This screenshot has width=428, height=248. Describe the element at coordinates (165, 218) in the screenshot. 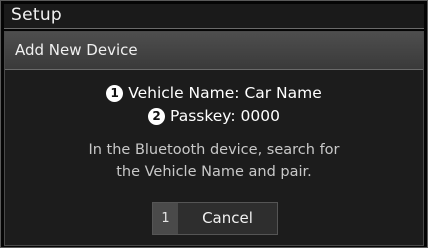

I see `cancel-button-index: 1` at that location.